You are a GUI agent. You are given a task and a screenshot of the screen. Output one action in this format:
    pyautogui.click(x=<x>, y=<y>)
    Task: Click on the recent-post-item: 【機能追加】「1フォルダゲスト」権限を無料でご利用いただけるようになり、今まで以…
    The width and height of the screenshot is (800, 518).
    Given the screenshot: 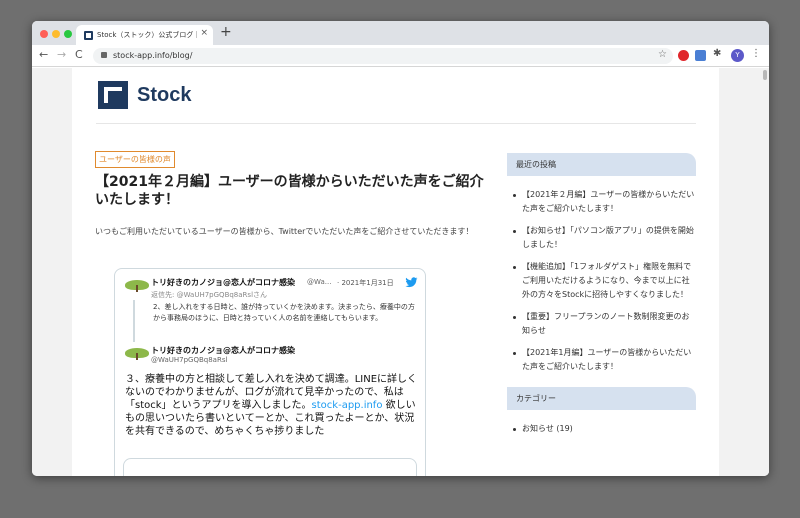 What is the action you would take?
    pyautogui.click(x=603, y=281)
    